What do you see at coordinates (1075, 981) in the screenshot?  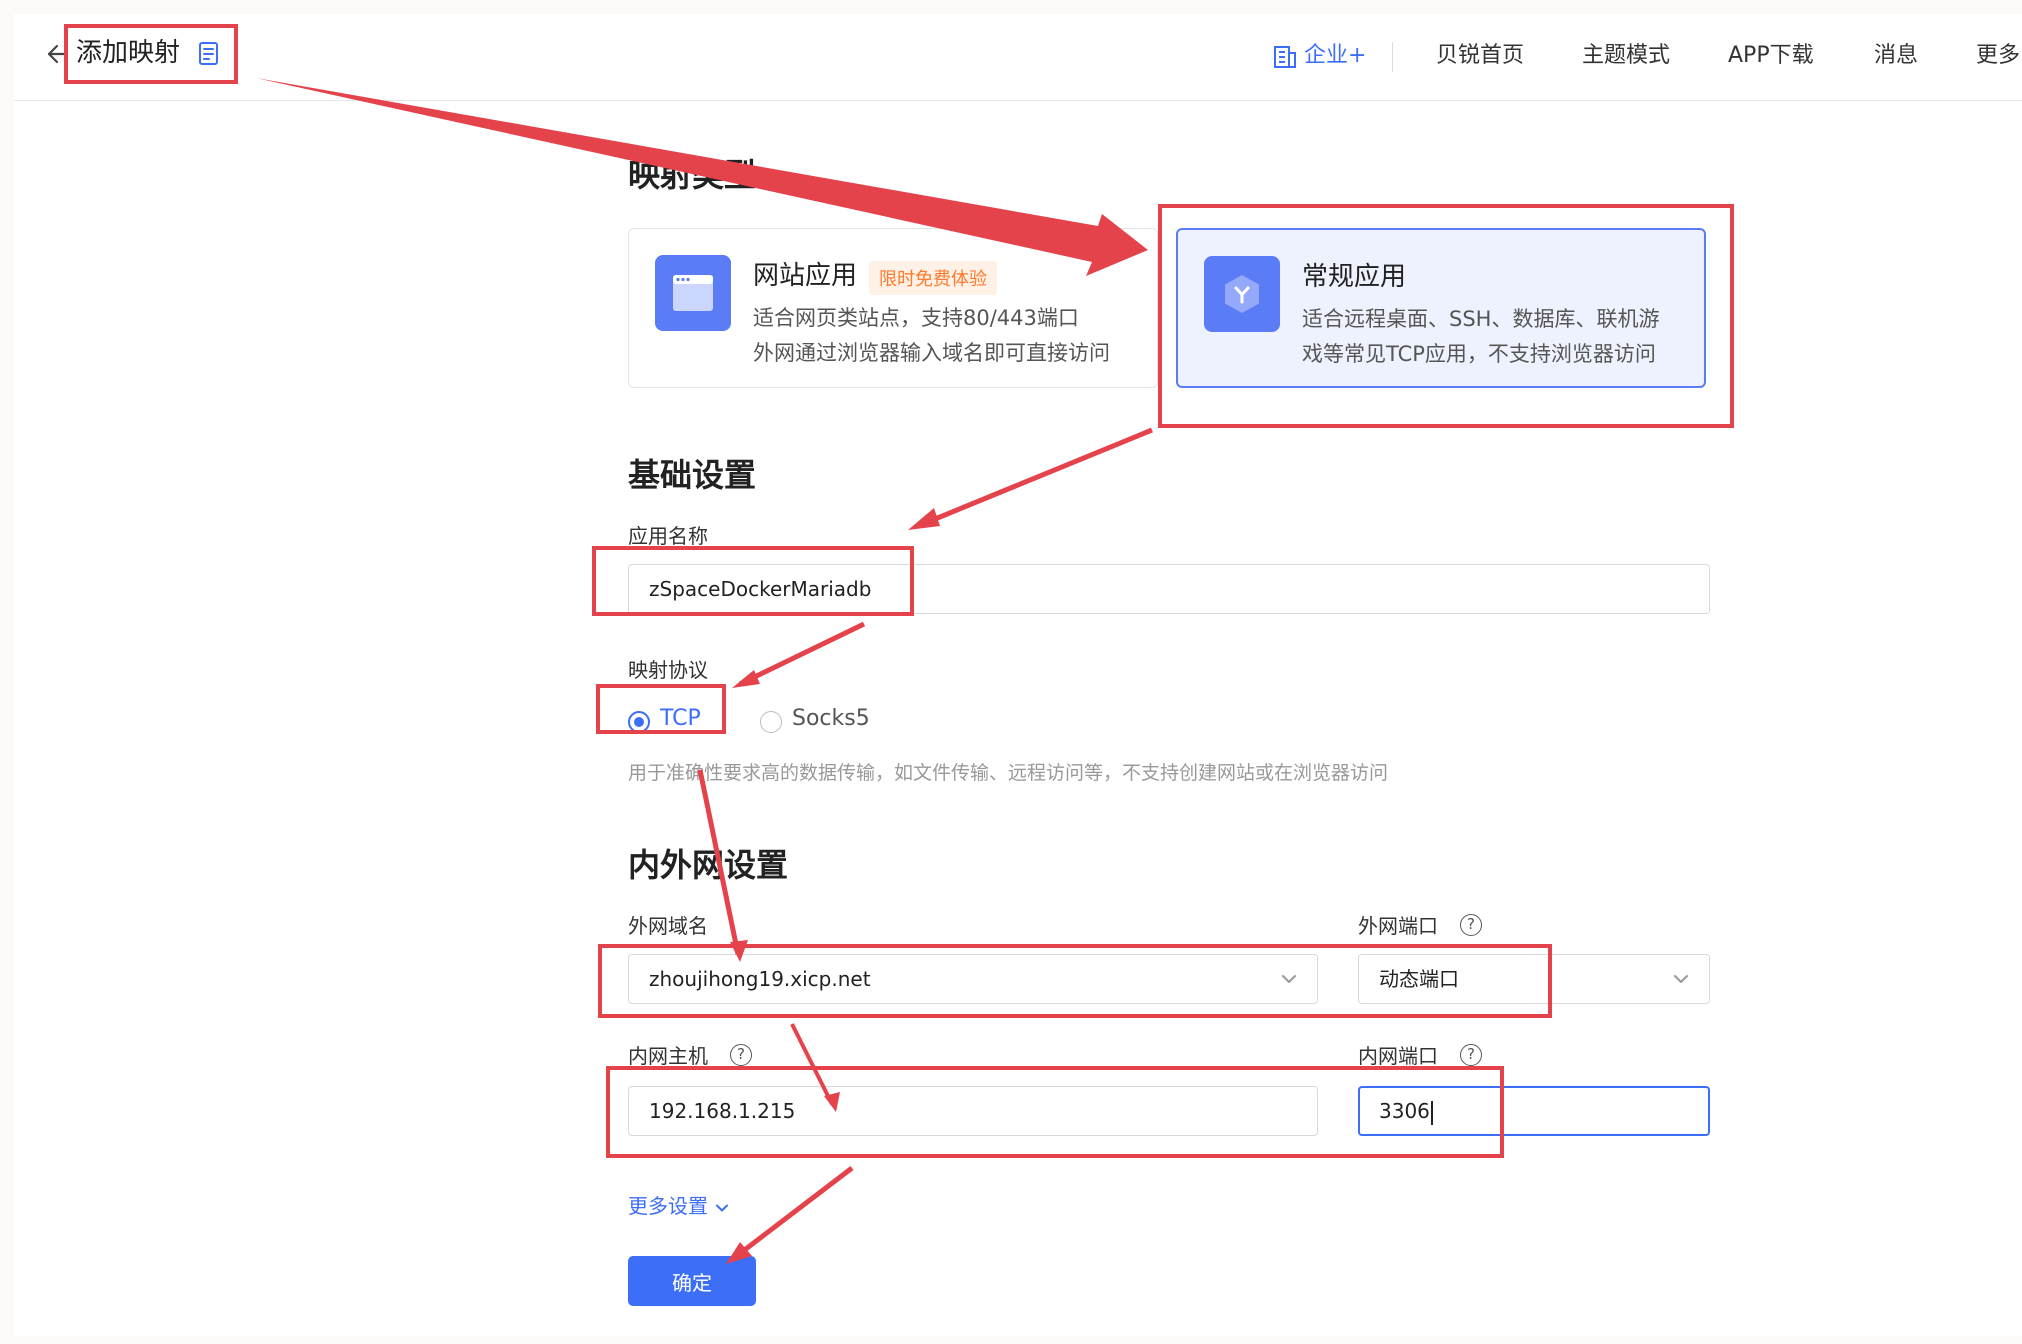 I see `annotation-box-domain-port` at bounding box center [1075, 981].